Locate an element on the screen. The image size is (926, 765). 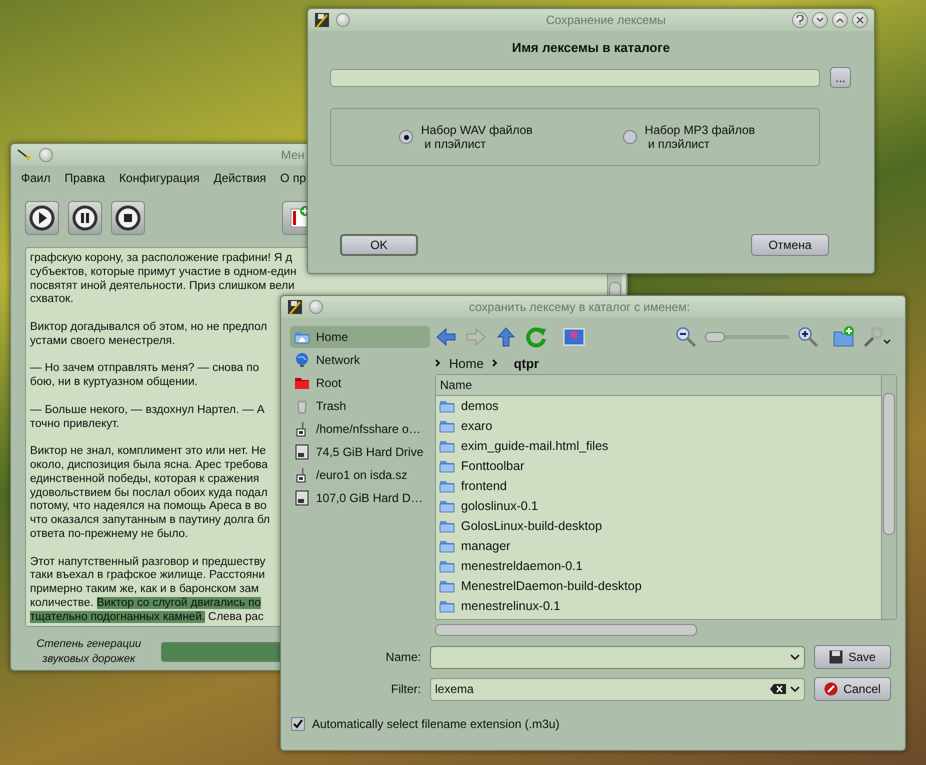
scrollbar is located at coordinates (888, 497).